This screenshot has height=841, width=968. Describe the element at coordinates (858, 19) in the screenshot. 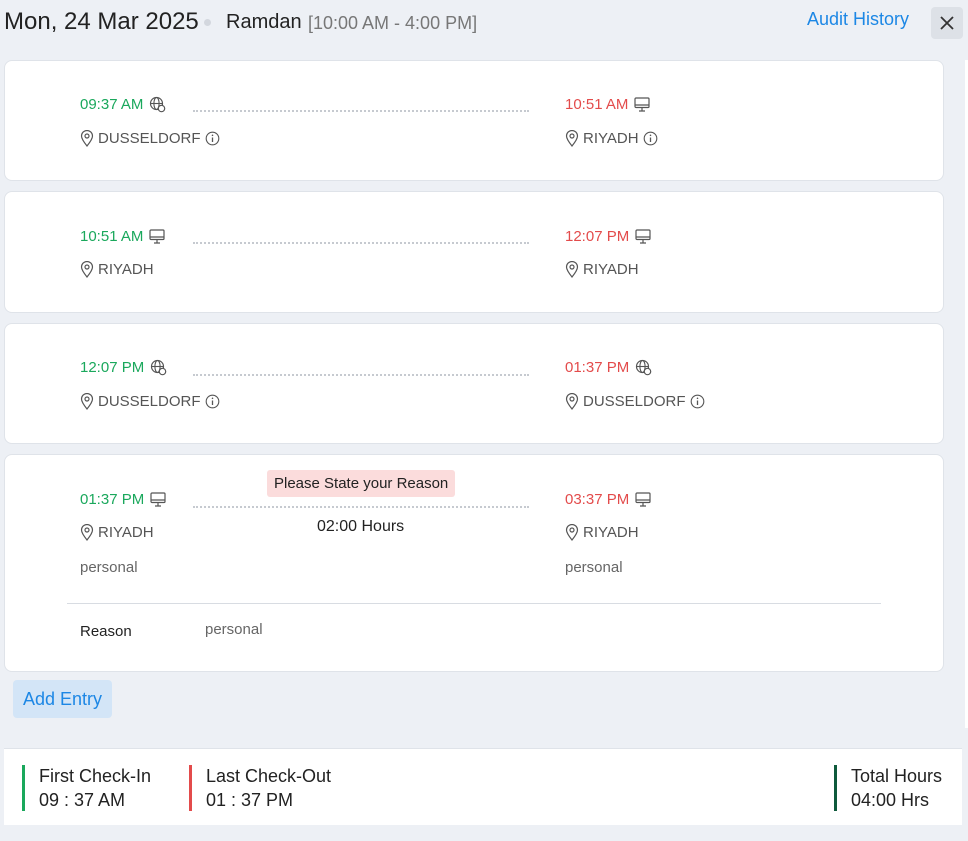

I see `audit-history-link: Audit History` at that location.